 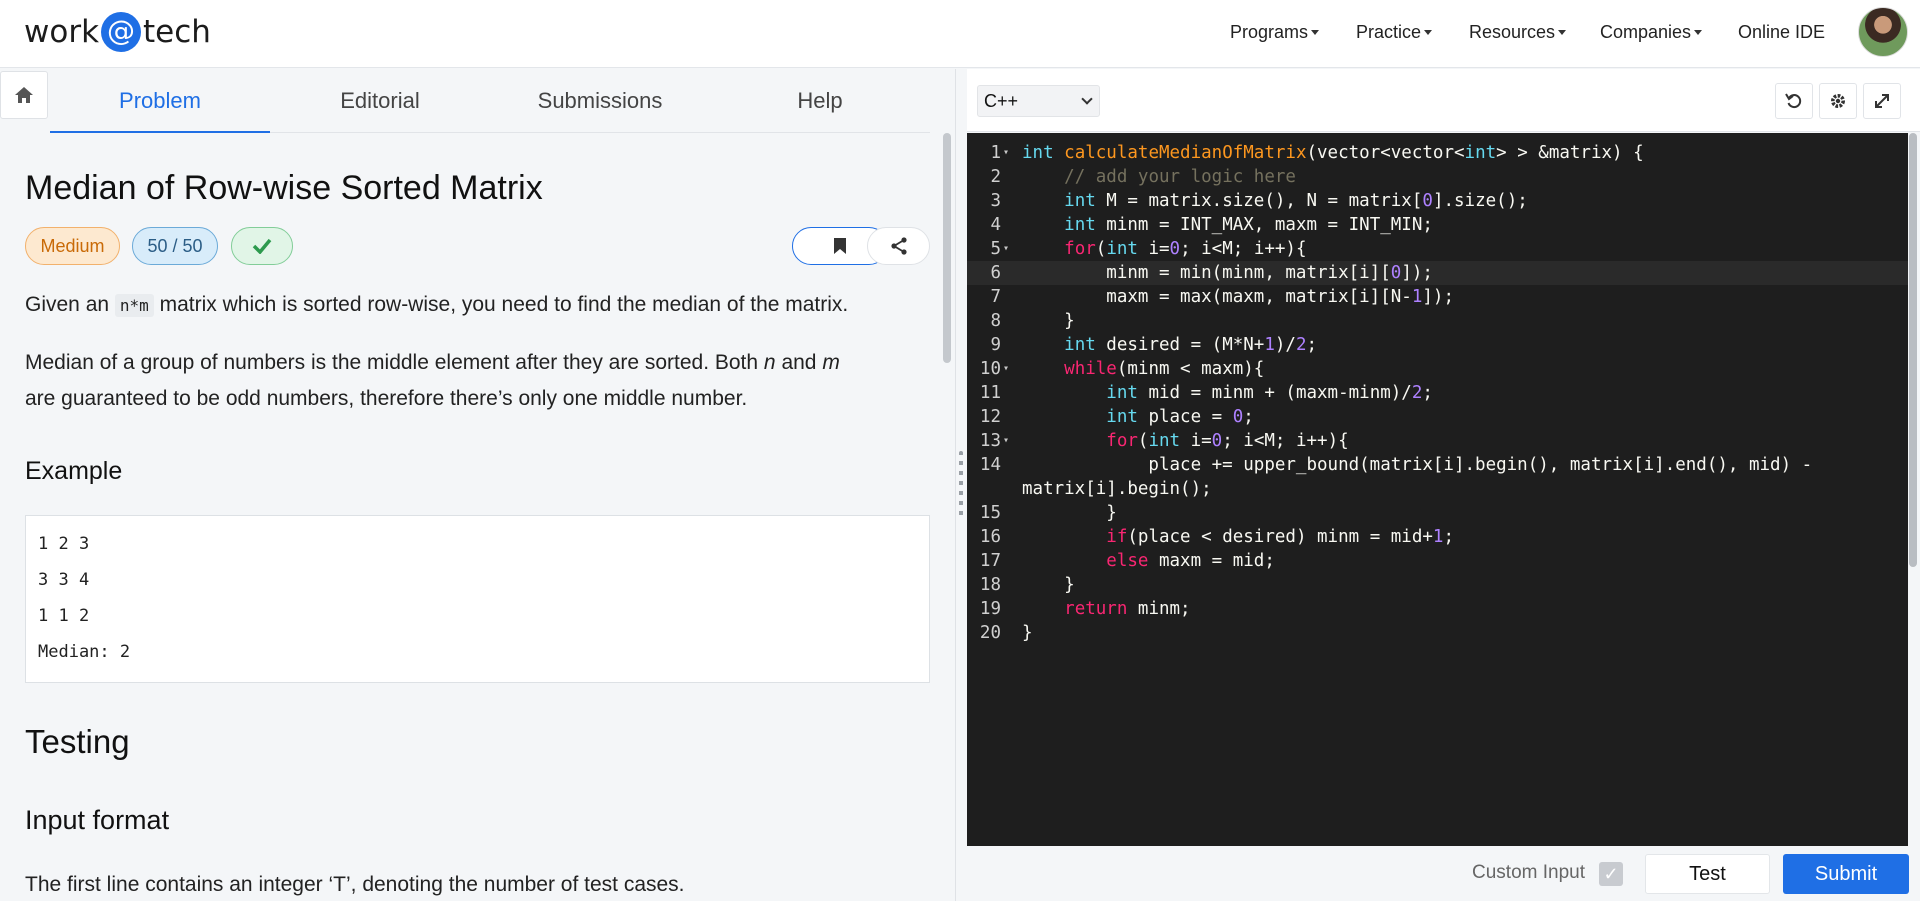 I want to click on code-line: 9 int desired = (M*N+1)/2;, so click(x=1437, y=345).